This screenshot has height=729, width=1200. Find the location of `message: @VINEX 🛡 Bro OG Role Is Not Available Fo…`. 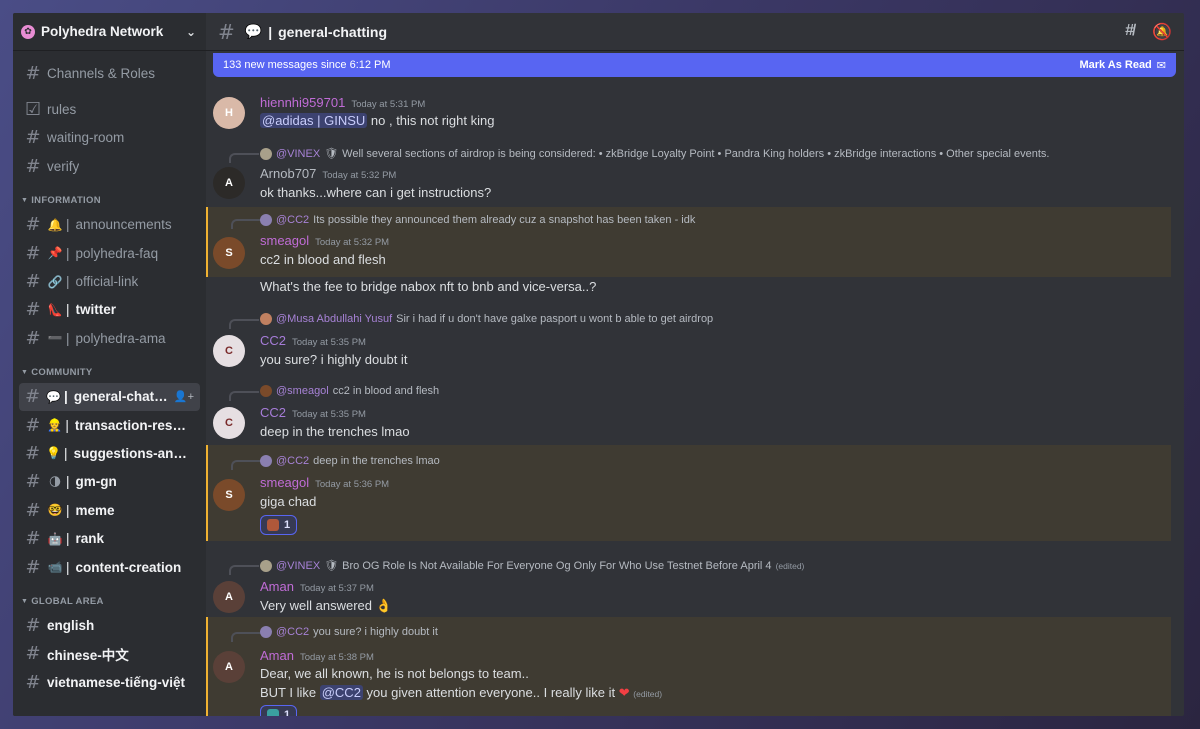

message: @VINEX 🛡 Bro OG Role Is Not Available Fo… is located at coordinates (688, 583).